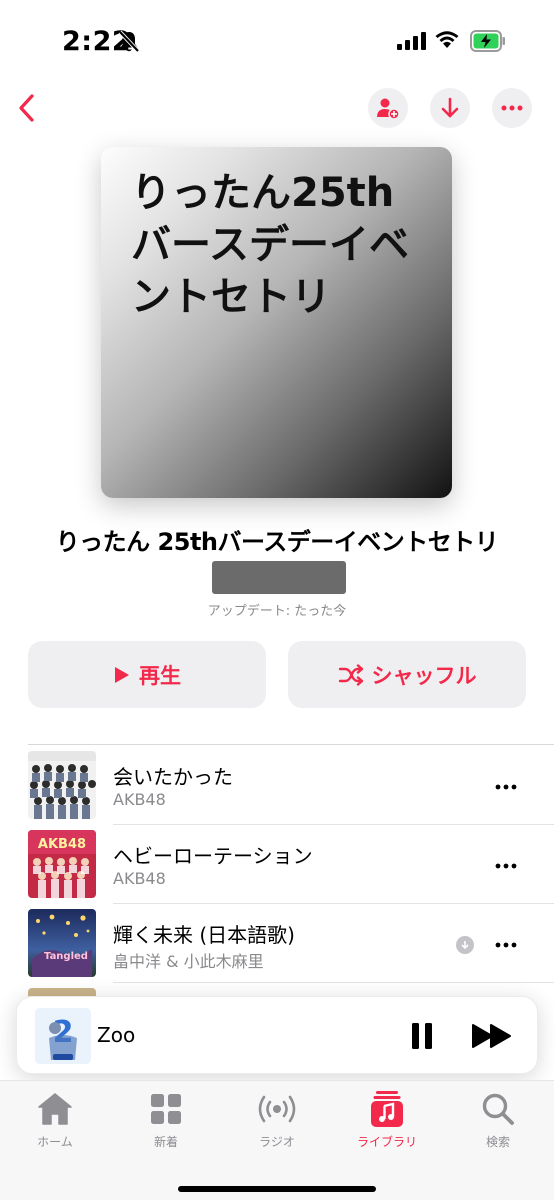 This screenshot has height=1200, width=554. Describe the element at coordinates (63, 1036) in the screenshot. I see `now-playing-artwork: 2` at that location.